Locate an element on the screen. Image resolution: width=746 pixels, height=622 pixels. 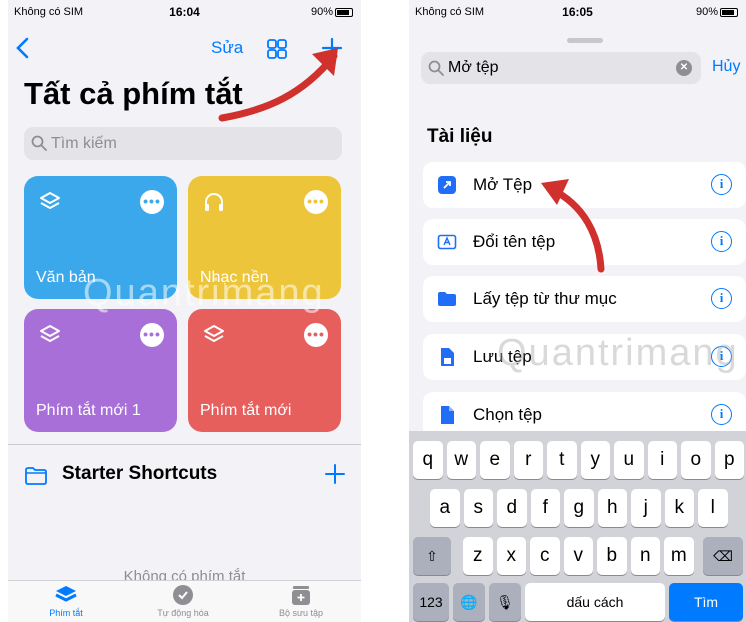
shortcuts-stack-icon is located at coordinates (66, 594).